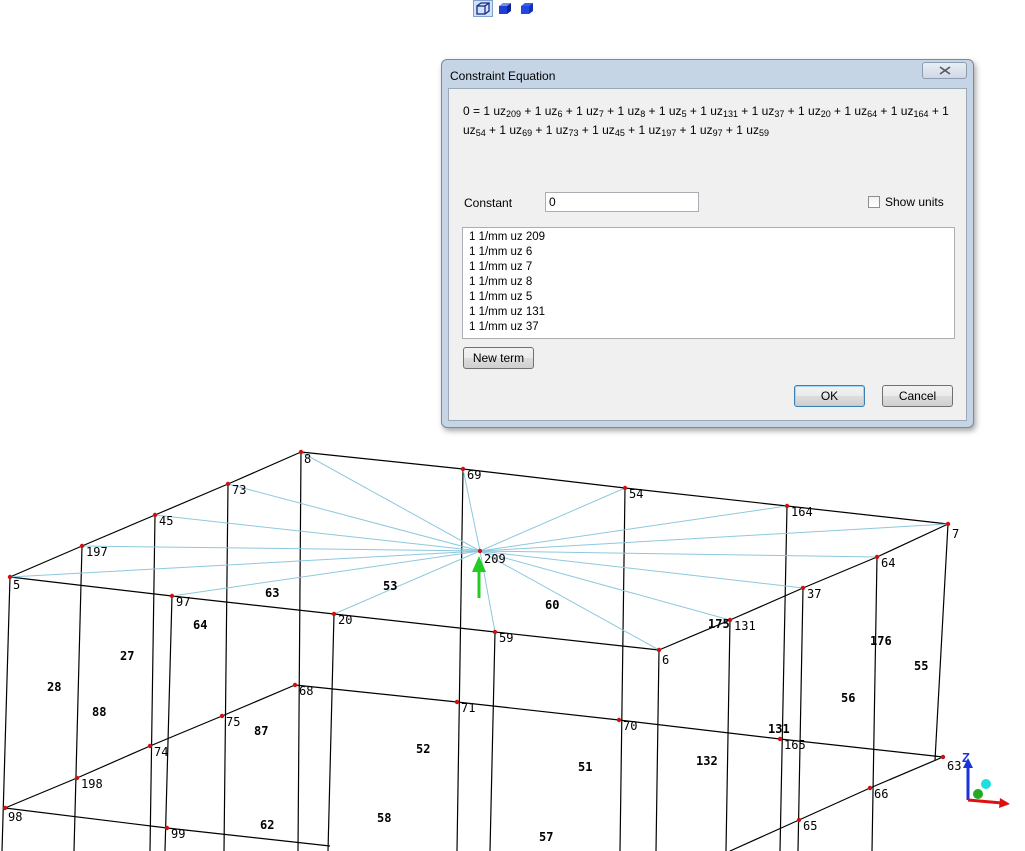 This screenshot has width=1025, height=851. What do you see at coordinates (506, 638) in the screenshot?
I see `node-label: 59` at bounding box center [506, 638].